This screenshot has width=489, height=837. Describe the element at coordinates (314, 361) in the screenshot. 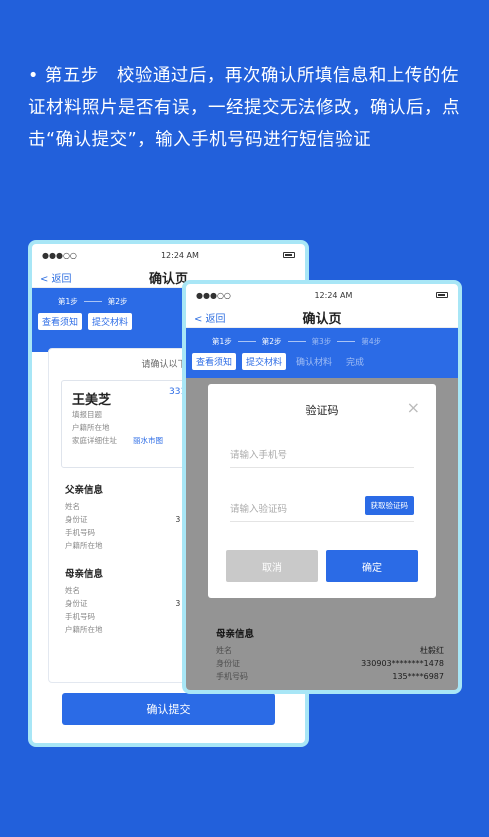

I see `tab-confirm-materials: 确认材料` at that location.